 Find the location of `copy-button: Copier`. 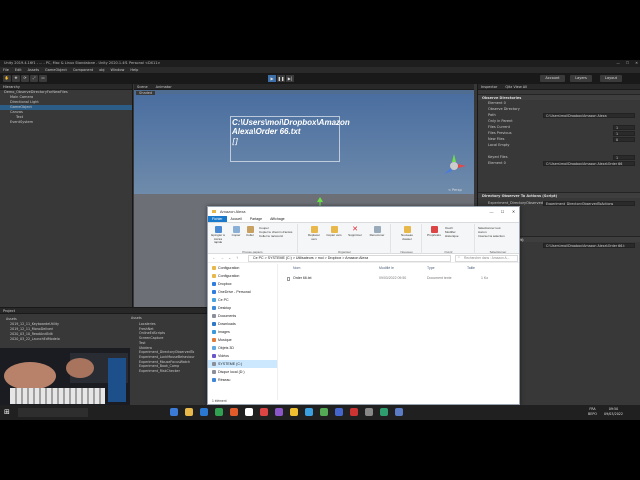

copy-button: Copier is located at coordinates (236, 232).